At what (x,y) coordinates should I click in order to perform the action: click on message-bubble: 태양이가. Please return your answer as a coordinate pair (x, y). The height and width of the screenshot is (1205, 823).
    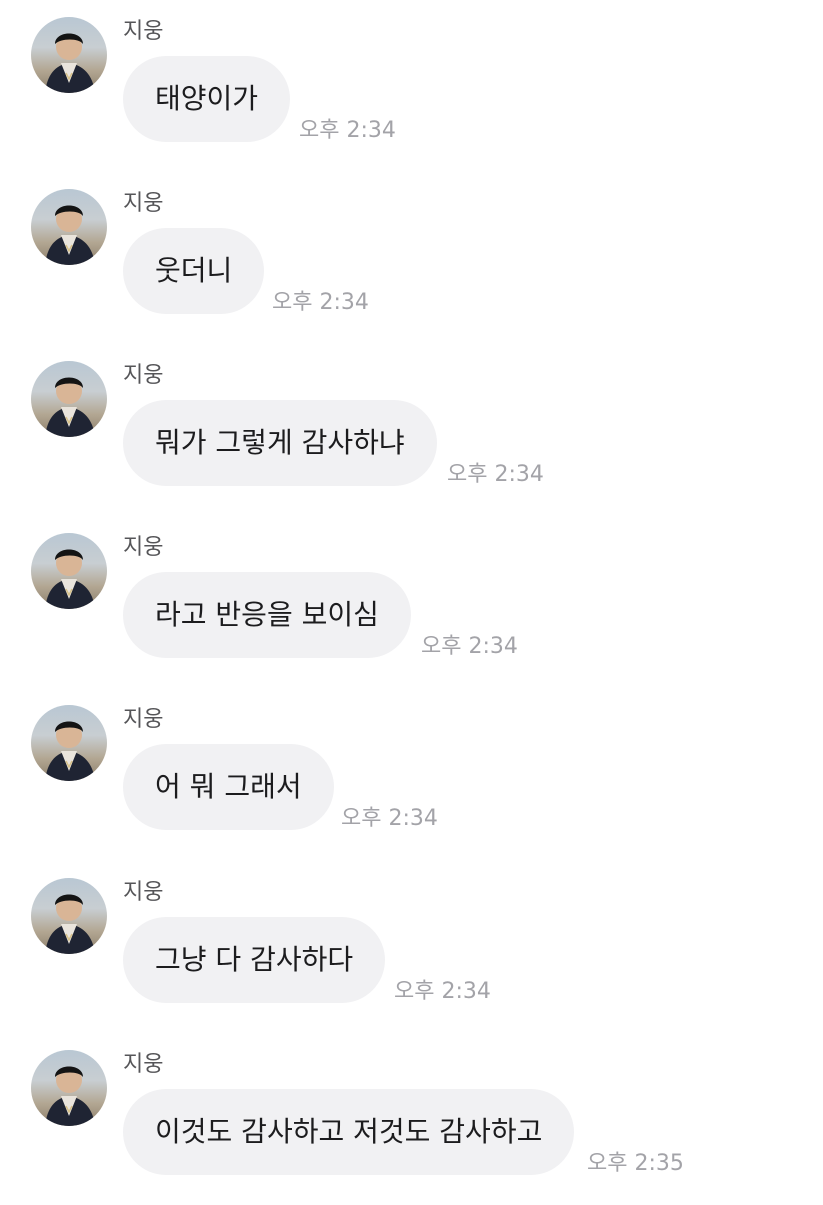
    Looking at the image, I should click on (207, 99).